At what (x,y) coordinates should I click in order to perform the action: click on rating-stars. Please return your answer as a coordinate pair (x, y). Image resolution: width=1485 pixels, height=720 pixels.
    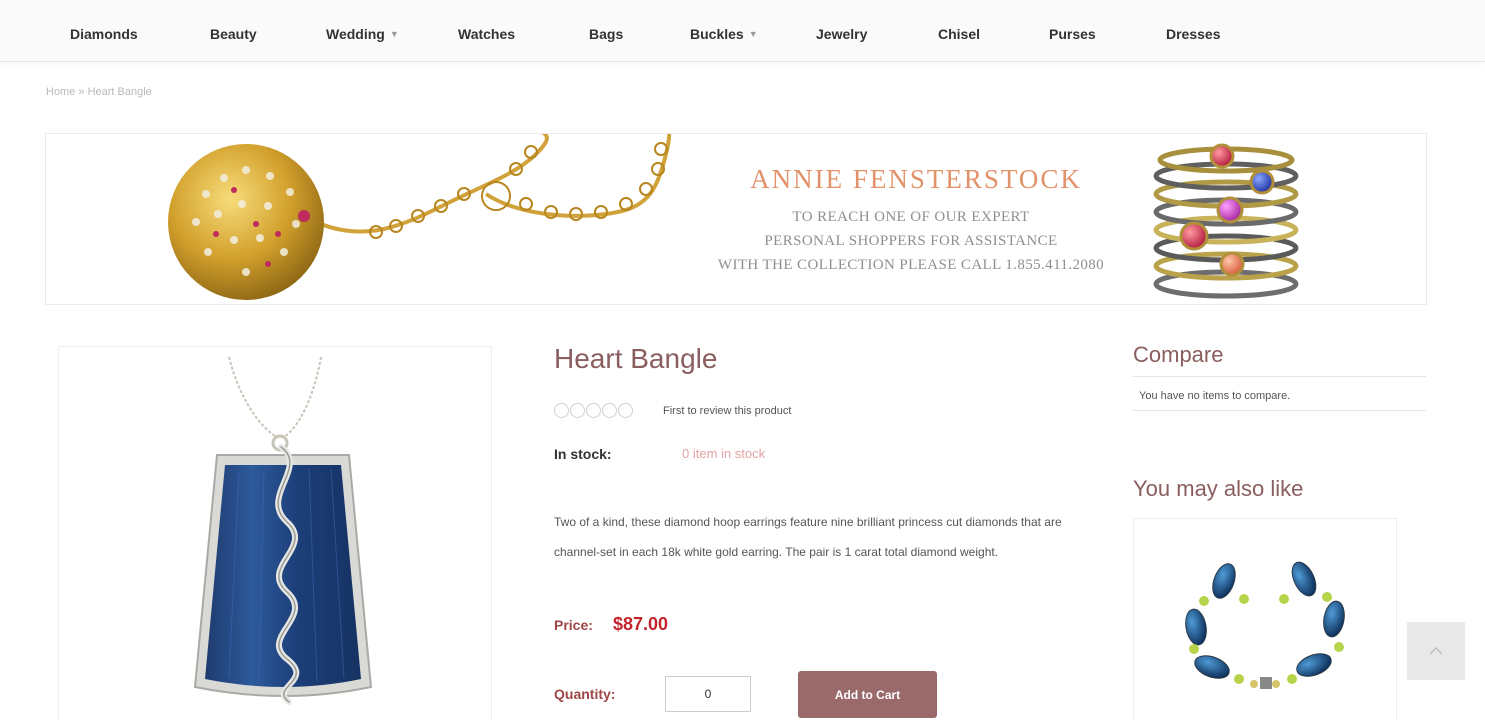
    Looking at the image, I should click on (594, 413).